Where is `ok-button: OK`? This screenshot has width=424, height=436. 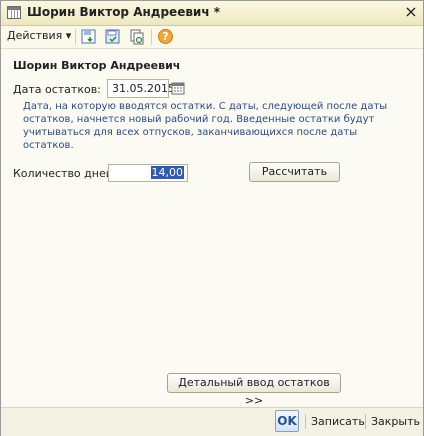 ok-button: OK is located at coordinates (287, 421).